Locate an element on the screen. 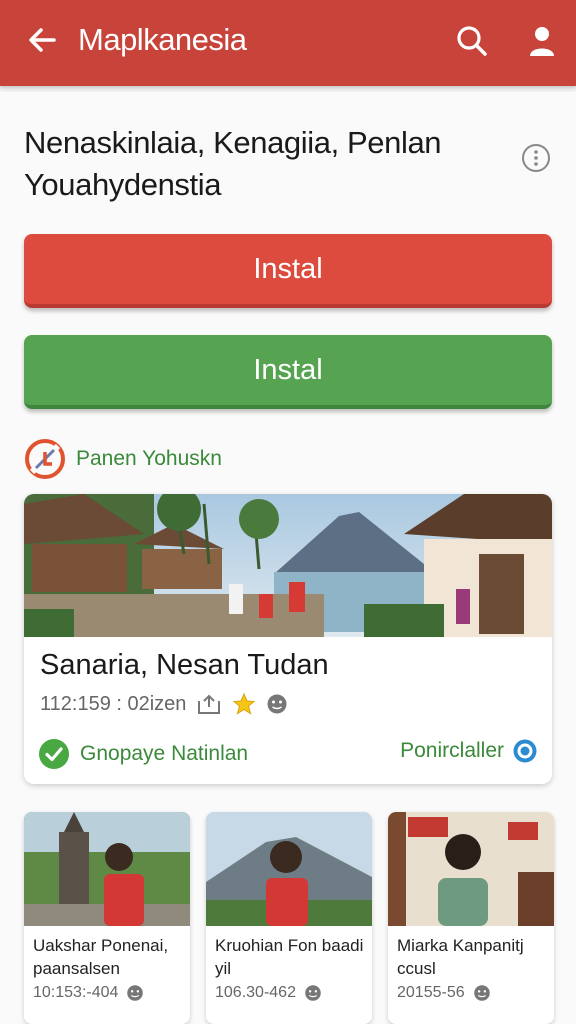 The height and width of the screenshot is (1024, 576). thumbnail-title-1: Uakshar Ponenai, paansalsen is located at coordinates (101, 957).